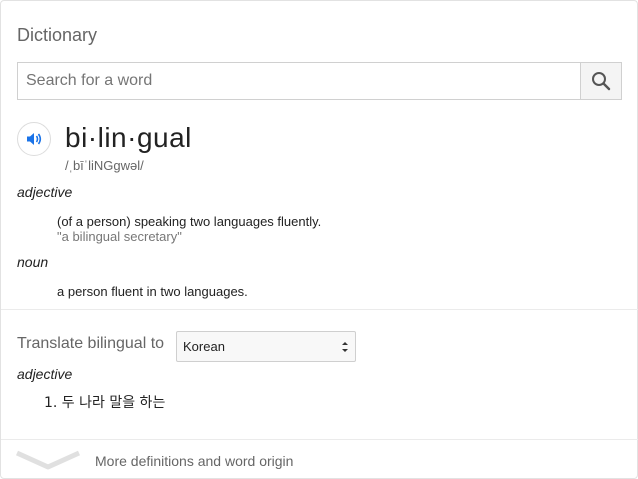  I want to click on phonetic-spelling: /ˌbīˈliNGɡwəl/, so click(104, 165).